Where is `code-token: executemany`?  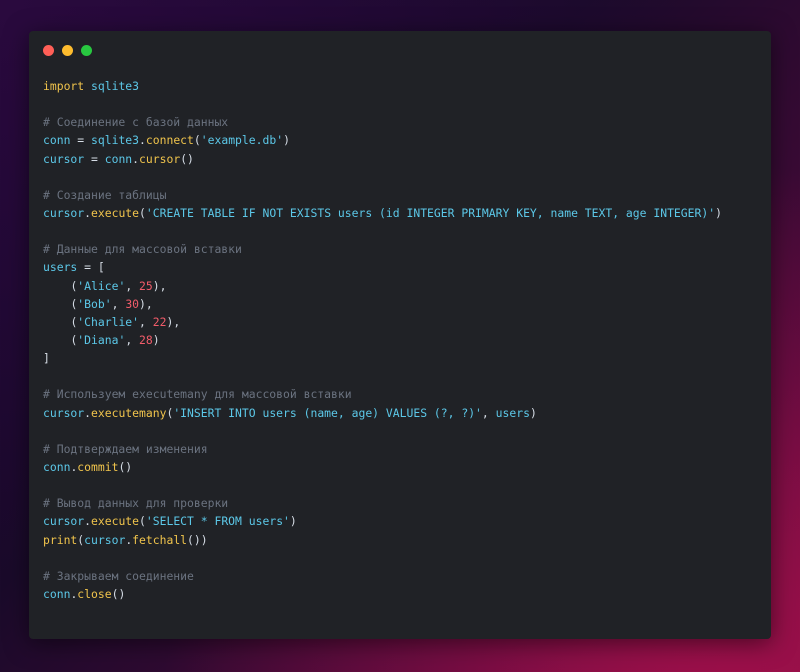 code-token: executemany is located at coordinates (129, 412).